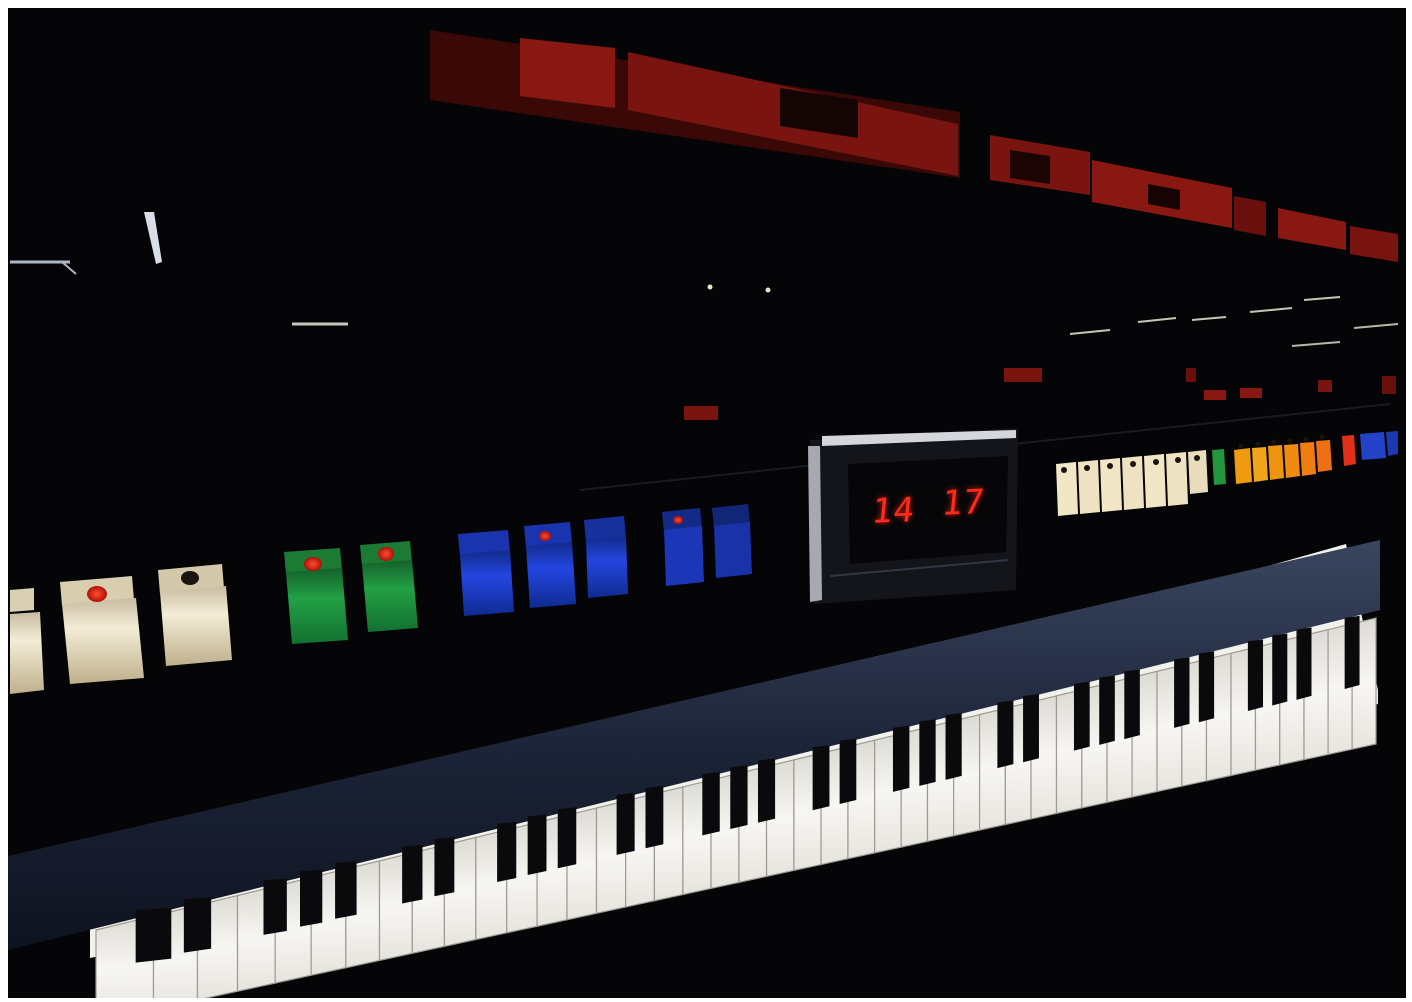 Image resolution: width=1412 pixels, height=1002 pixels. I want to click on display-readout-right: 17, so click(963, 503).